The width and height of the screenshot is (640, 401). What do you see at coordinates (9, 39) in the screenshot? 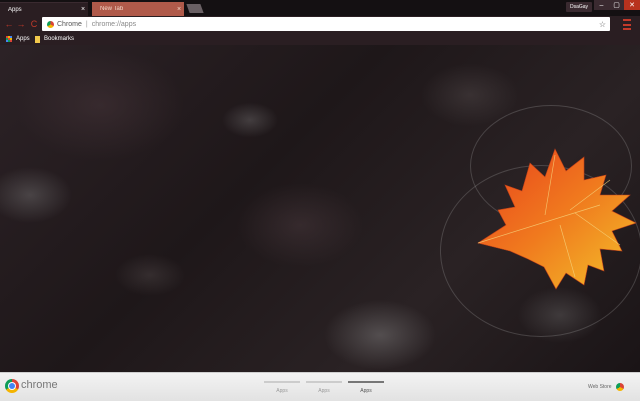
I see `apps-grid-icon` at bounding box center [9, 39].